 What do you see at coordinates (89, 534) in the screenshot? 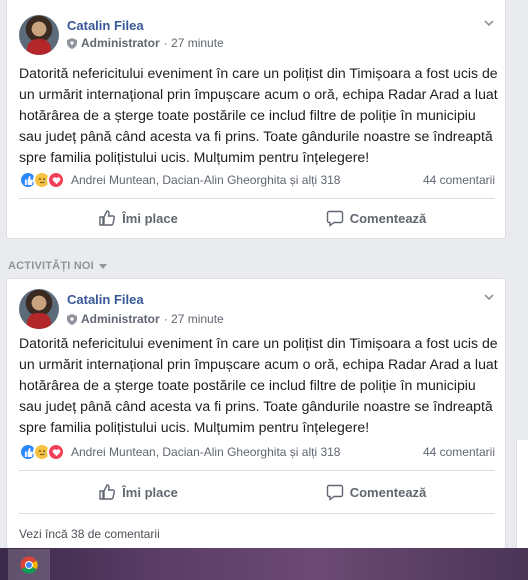
I see `view-more-comments-link: Vezi încă 38 de comentarii` at bounding box center [89, 534].